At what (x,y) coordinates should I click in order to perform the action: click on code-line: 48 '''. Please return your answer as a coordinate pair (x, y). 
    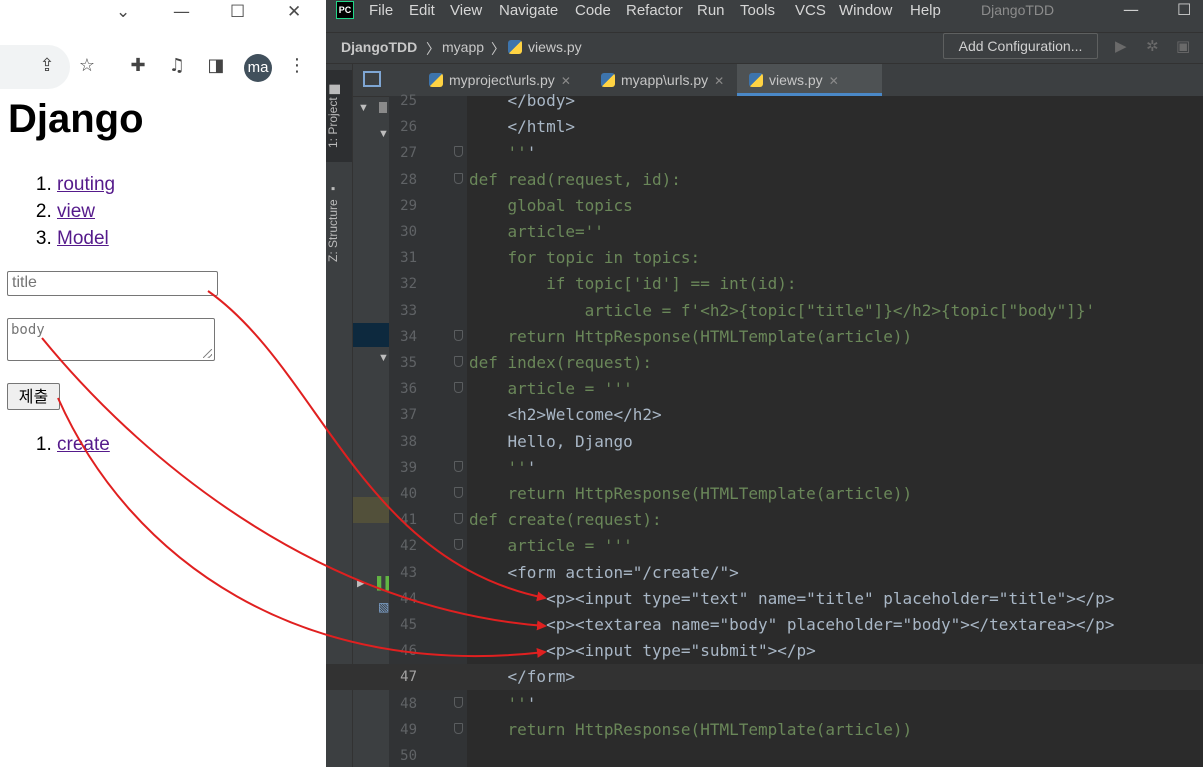
    Looking at the image, I should click on (764, 704).